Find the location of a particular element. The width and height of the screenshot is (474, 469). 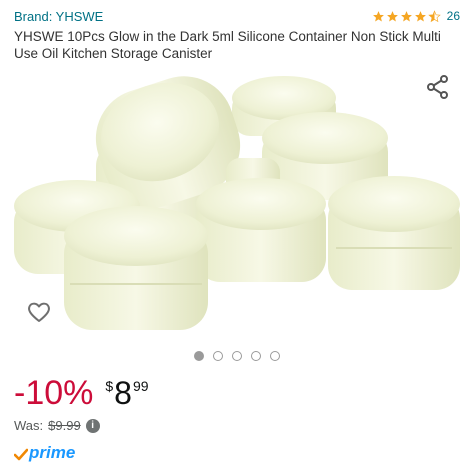

info-icon: i is located at coordinates (92, 425).